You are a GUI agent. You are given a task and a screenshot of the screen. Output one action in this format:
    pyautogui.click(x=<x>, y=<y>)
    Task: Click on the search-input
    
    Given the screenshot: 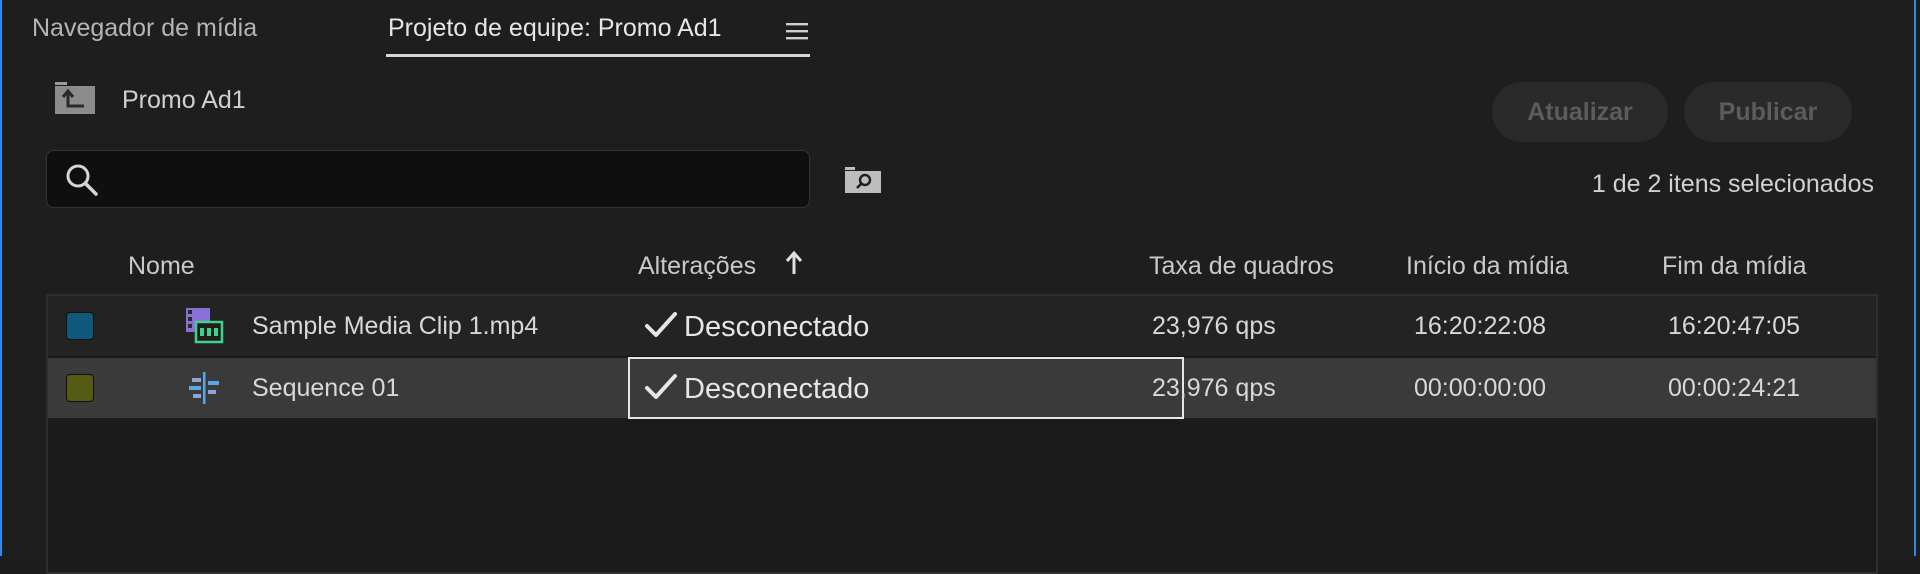 What is the action you would take?
    pyautogui.click(x=455, y=180)
    